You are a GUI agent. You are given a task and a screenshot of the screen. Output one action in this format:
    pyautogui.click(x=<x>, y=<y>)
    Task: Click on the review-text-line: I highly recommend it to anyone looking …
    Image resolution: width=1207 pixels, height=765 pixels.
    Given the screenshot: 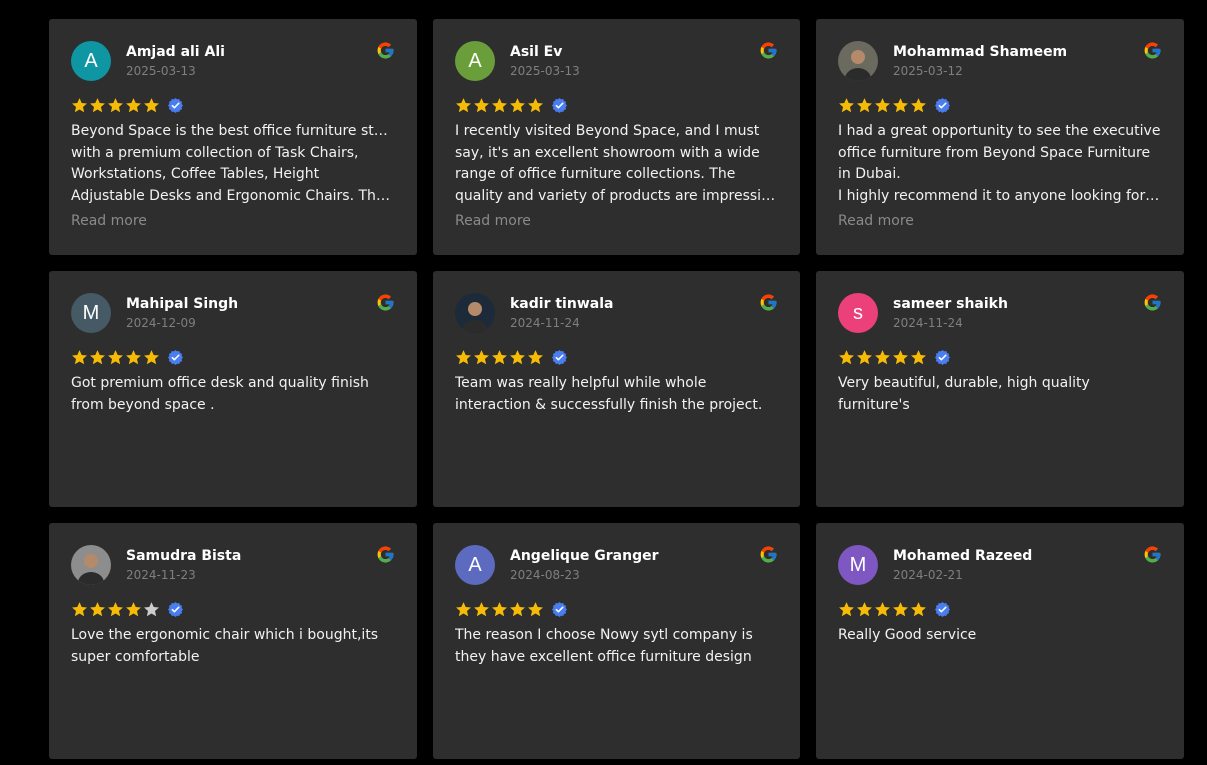 What is the action you would take?
    pyautogui.click(x=999, y=196)
    